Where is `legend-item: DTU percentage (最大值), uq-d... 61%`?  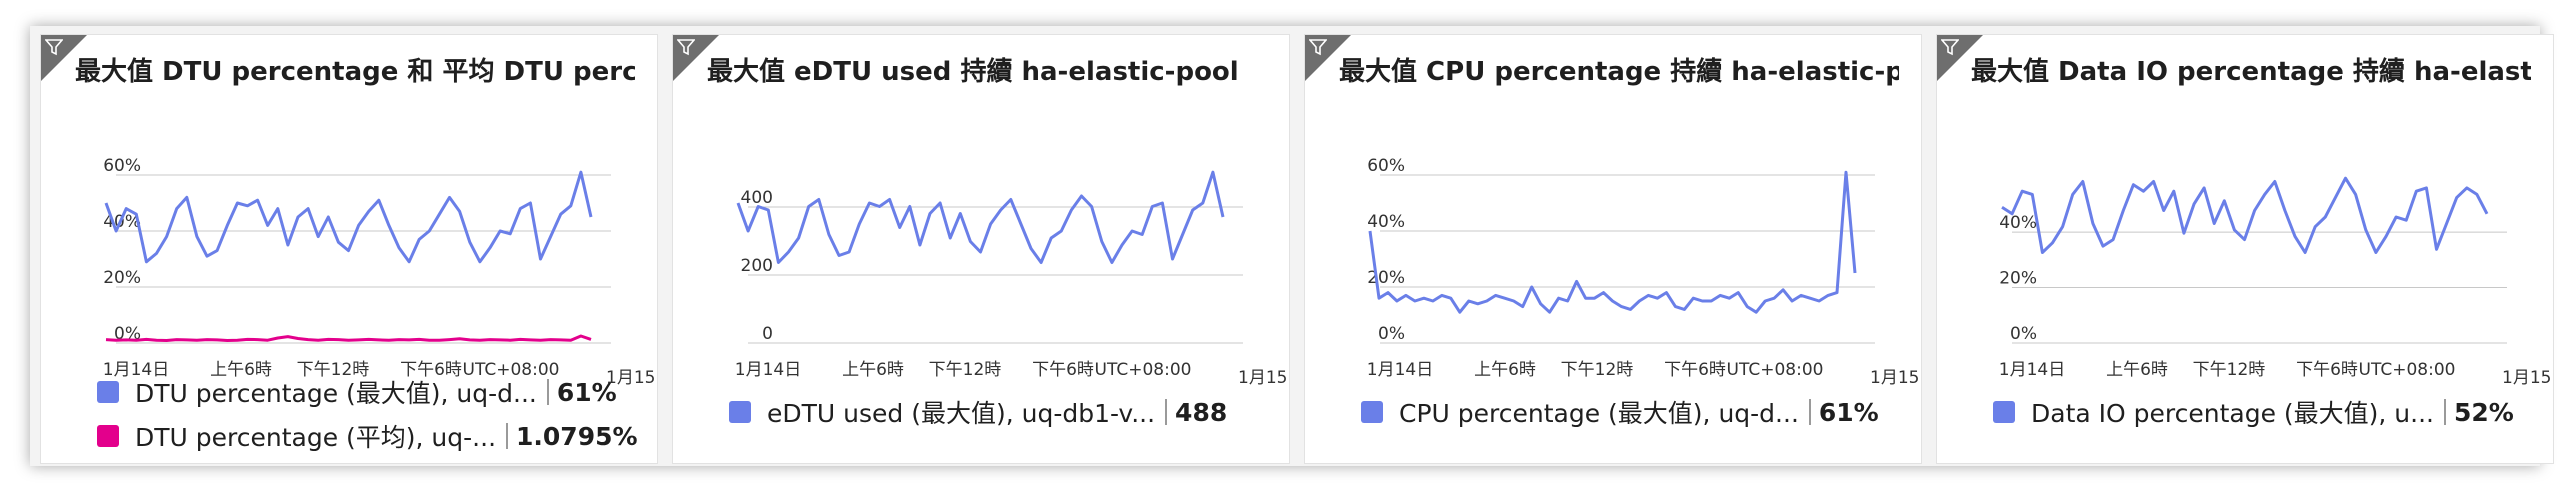 legend-item: DTU percentage (最大值), uq-d... 61% is located at coordinates (367, 392).